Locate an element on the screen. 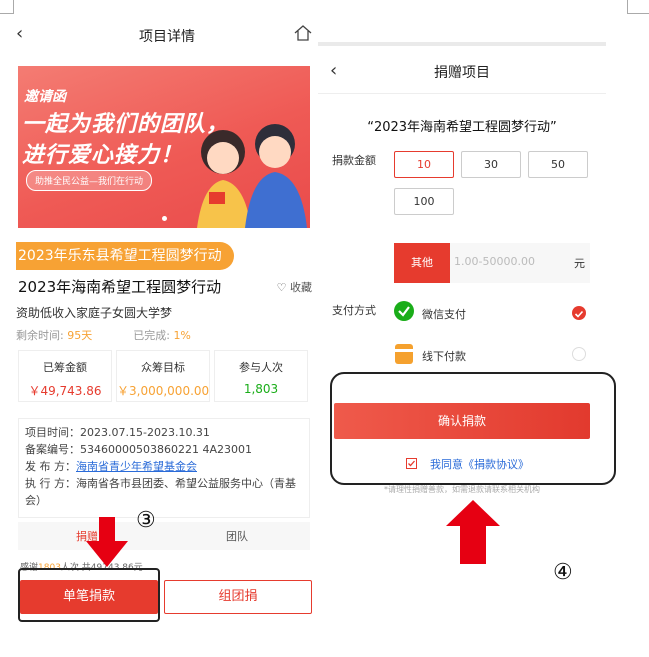 The height and width of the screenshot is (657, 649). info-record: 备案编号：53460000503860221 4A23001 is located at coordinates (138, 449).